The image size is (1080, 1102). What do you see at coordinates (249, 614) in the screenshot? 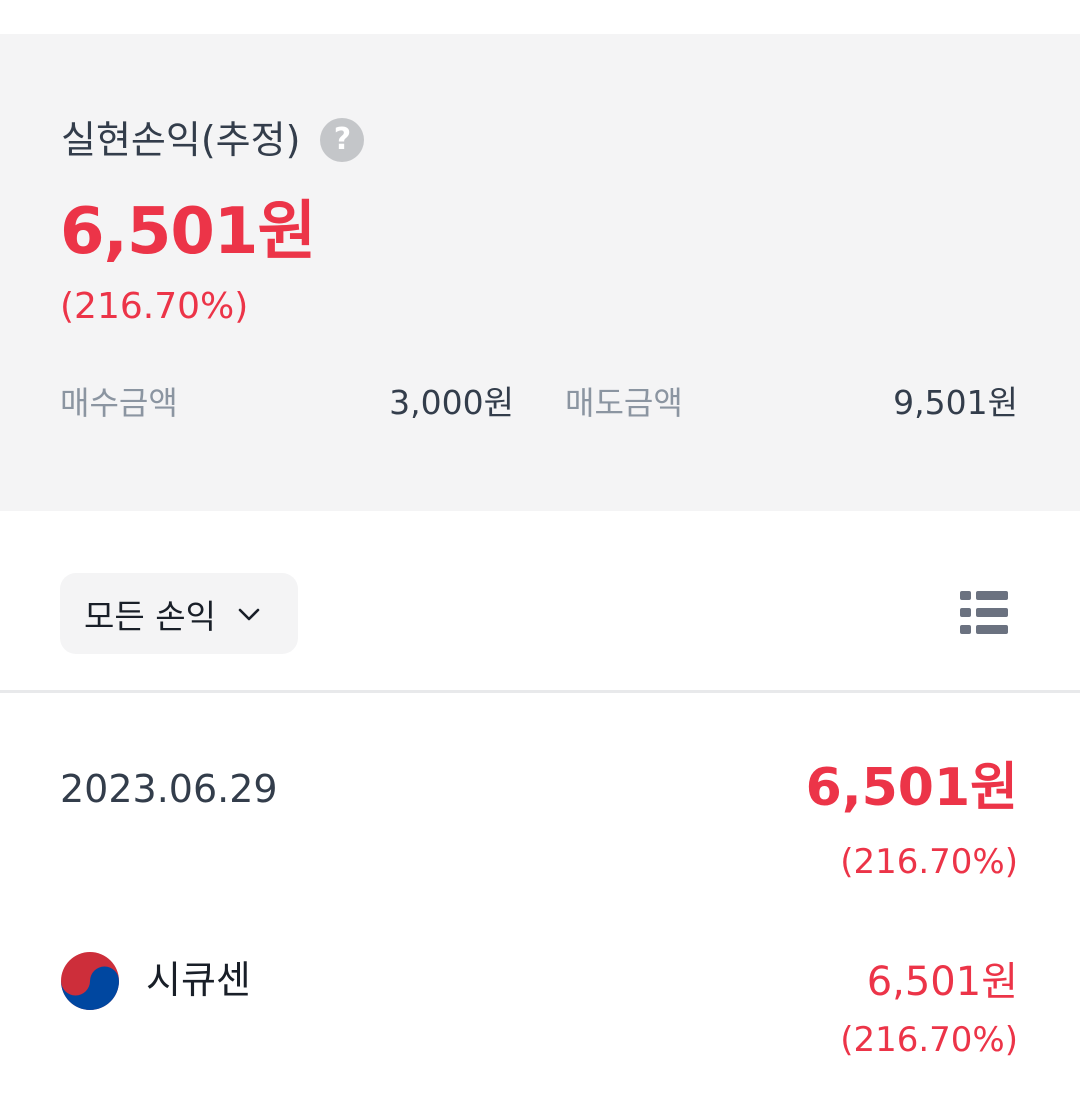
I see `chevron-down-icon` at bounding box center [249, 614].